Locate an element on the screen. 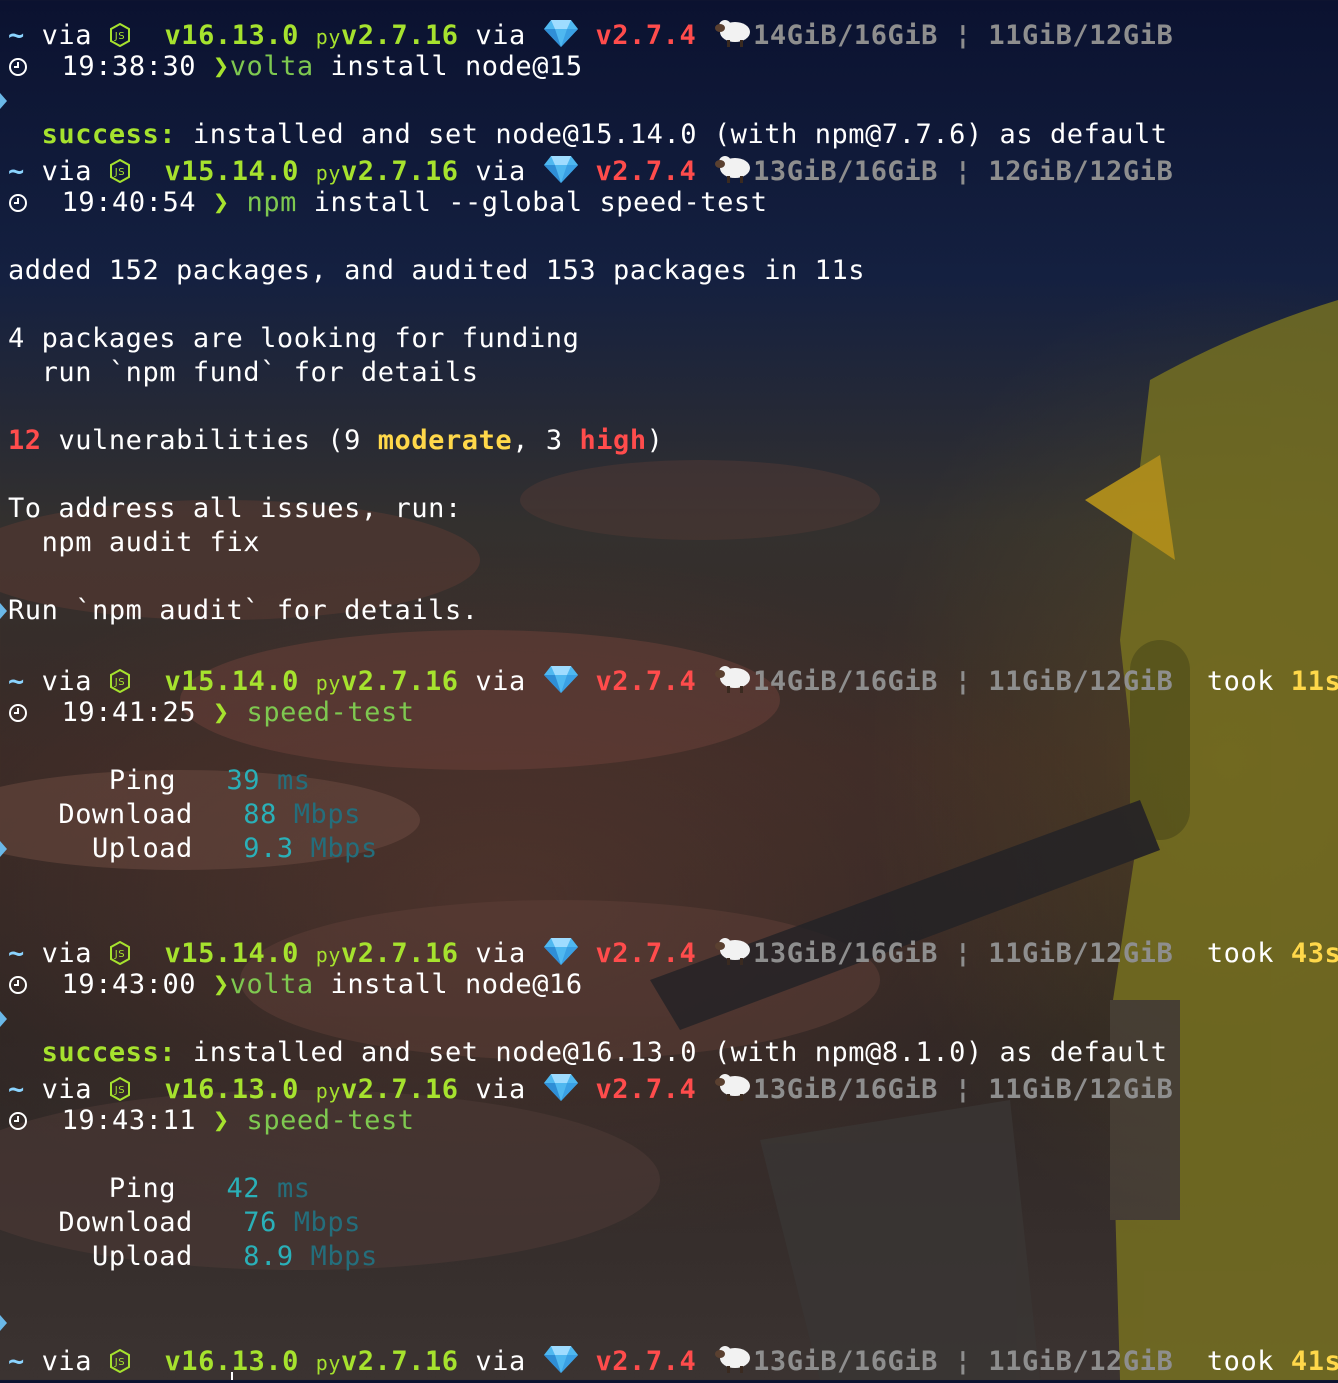  command-args: install --global speed-test is located at coordinates (540, 202).